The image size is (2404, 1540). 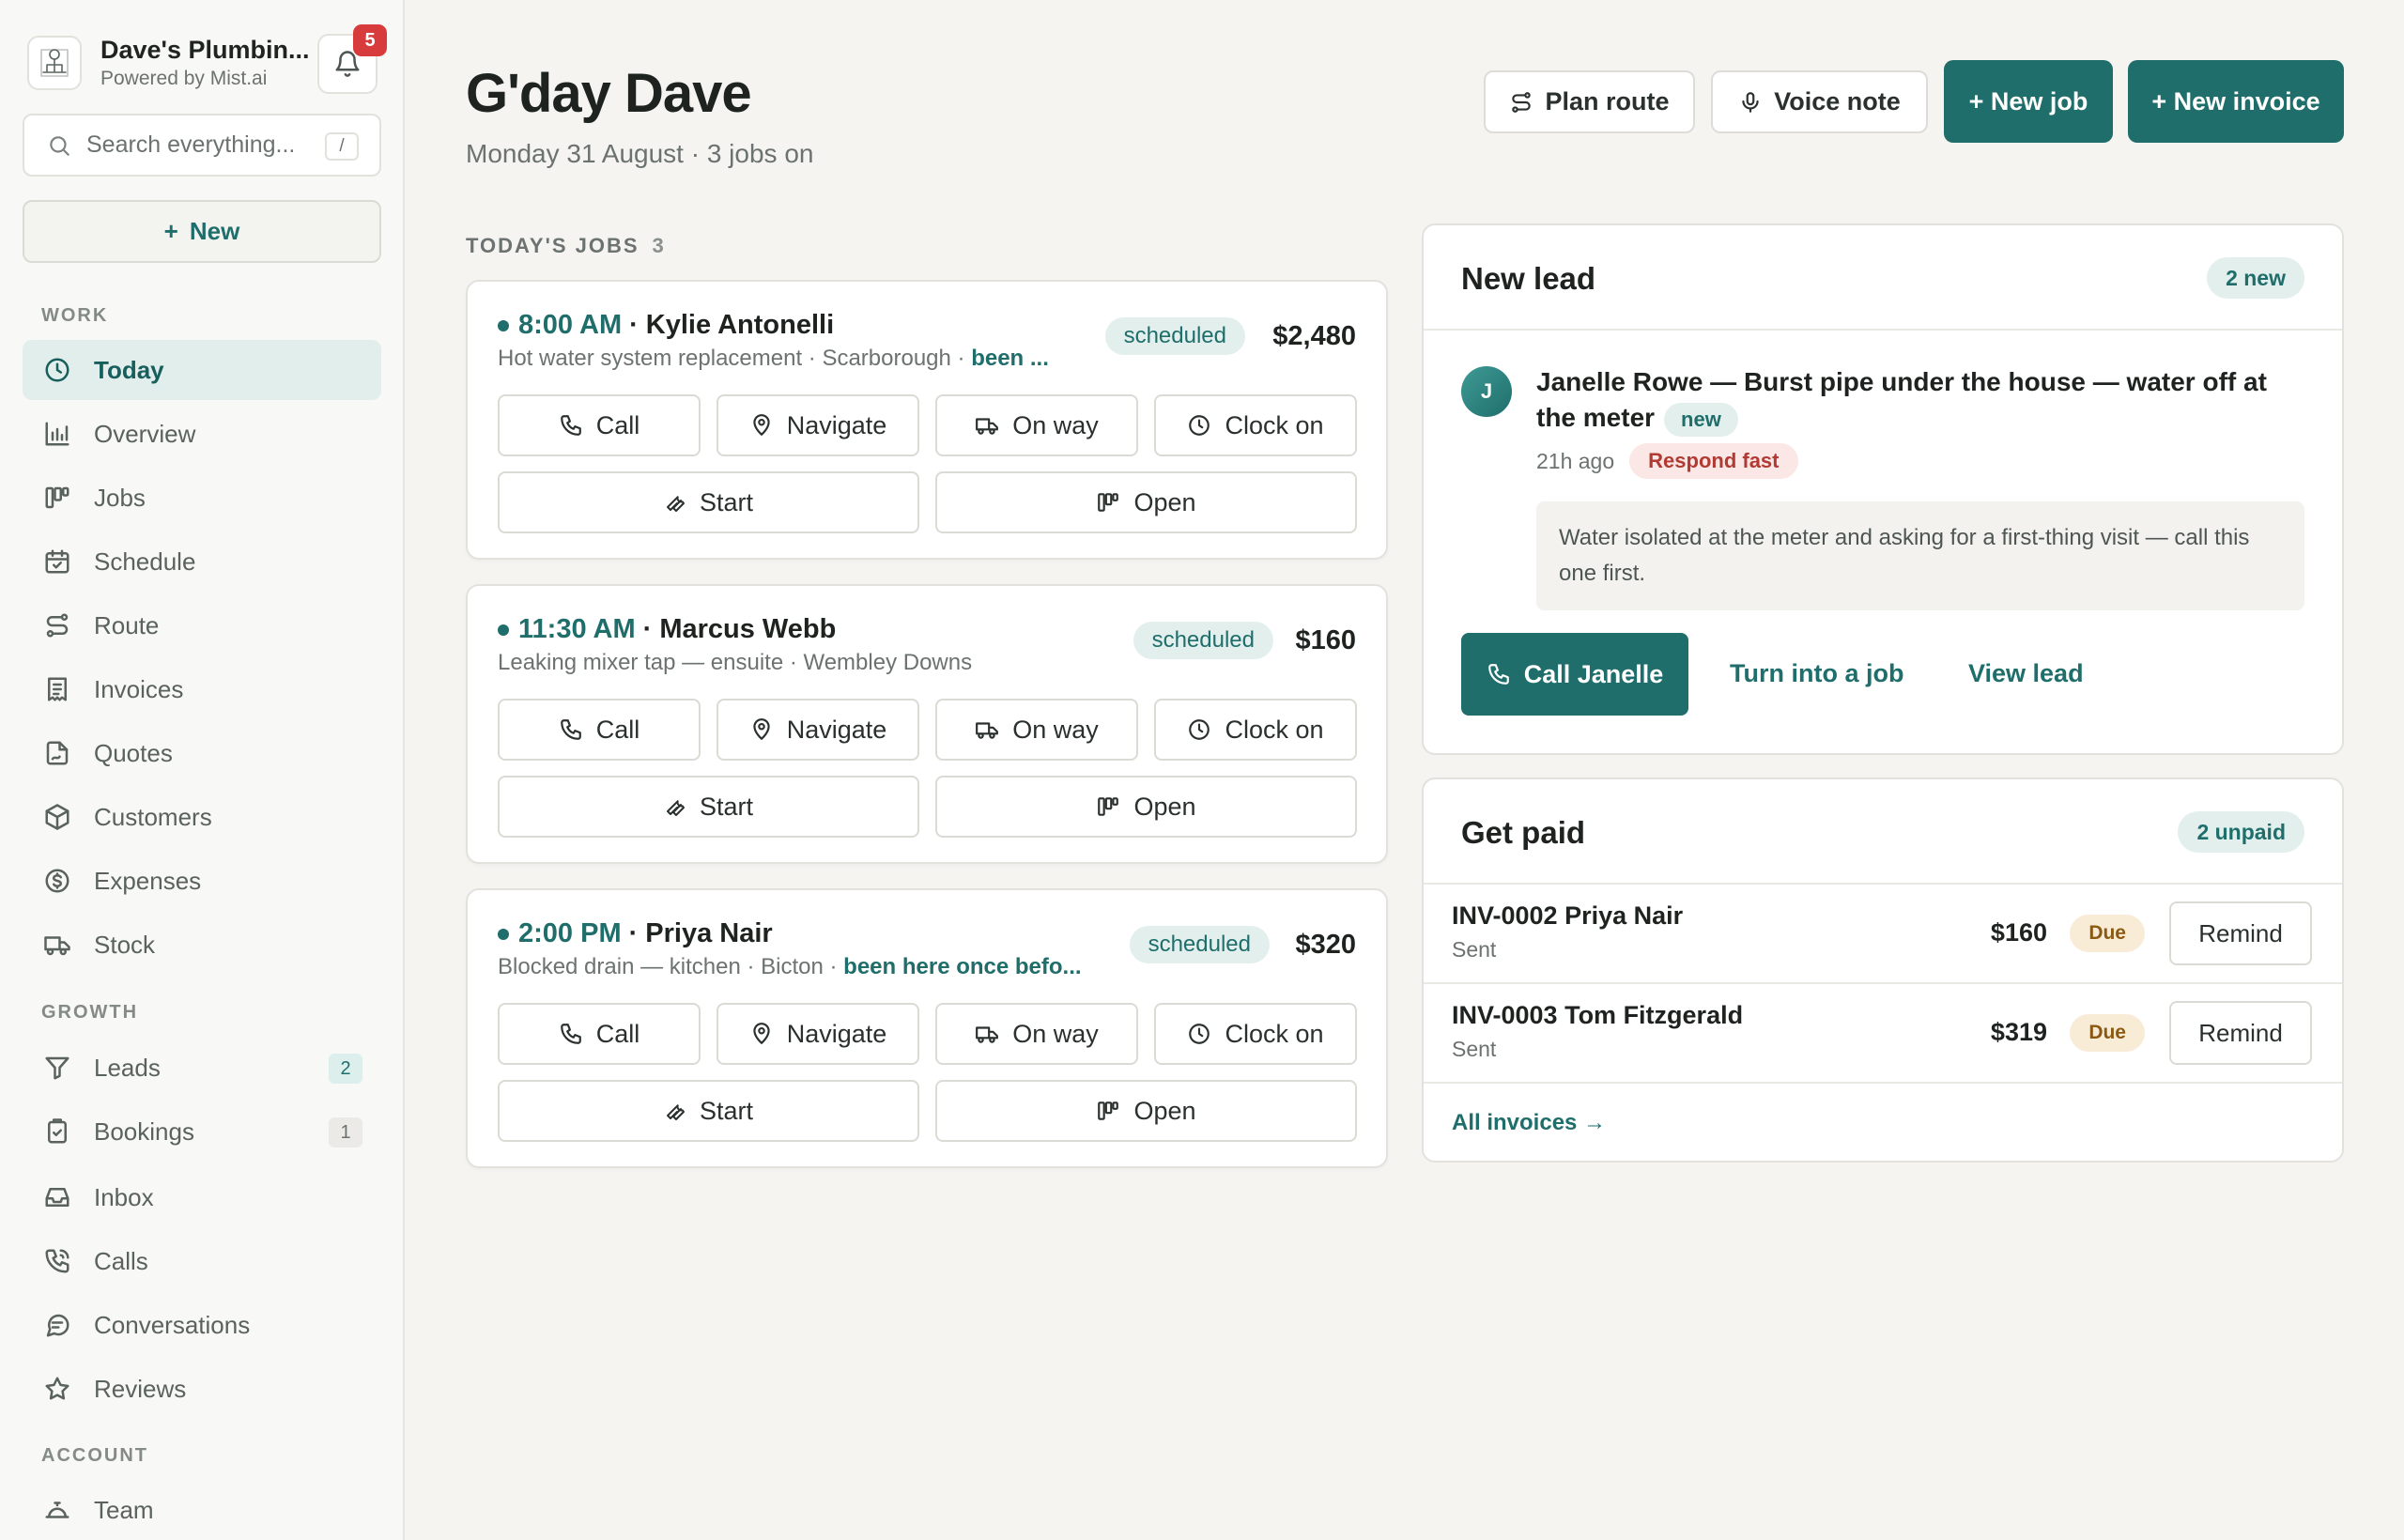 What do you see at coordinates (140, 1388) in the screenshot?
I see `sidebar-item-label: Reviews` at bounding box center [140, 1388].